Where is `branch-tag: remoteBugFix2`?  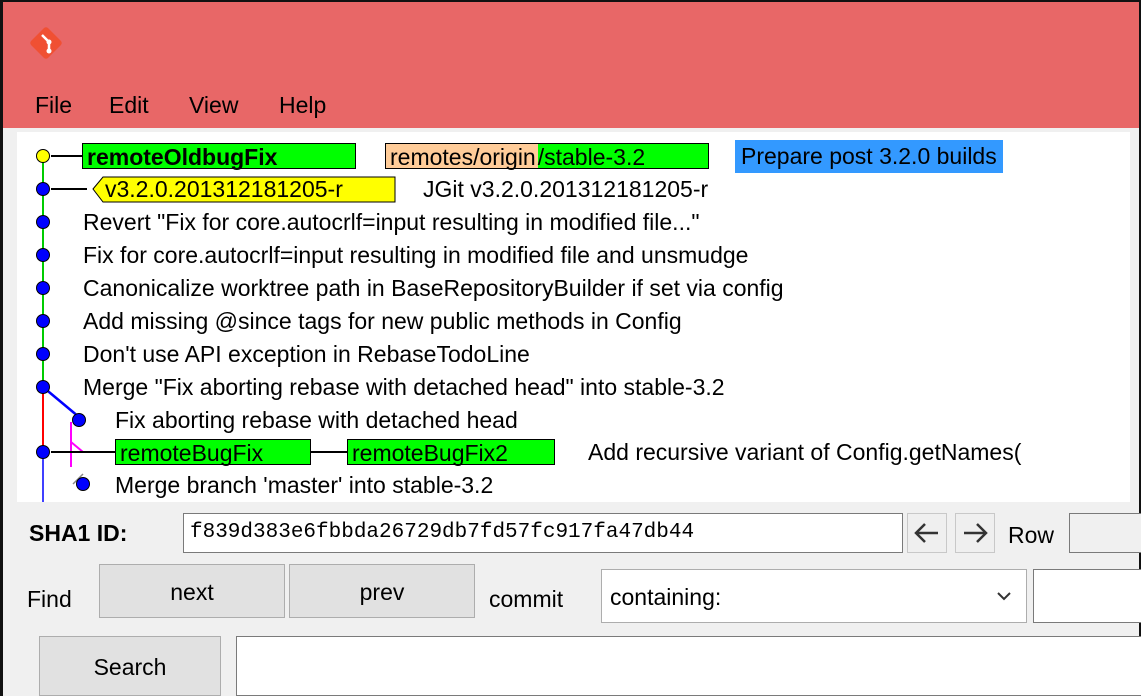
branch-tag: remoteBugFix2 is located at coordinates (451, 452).